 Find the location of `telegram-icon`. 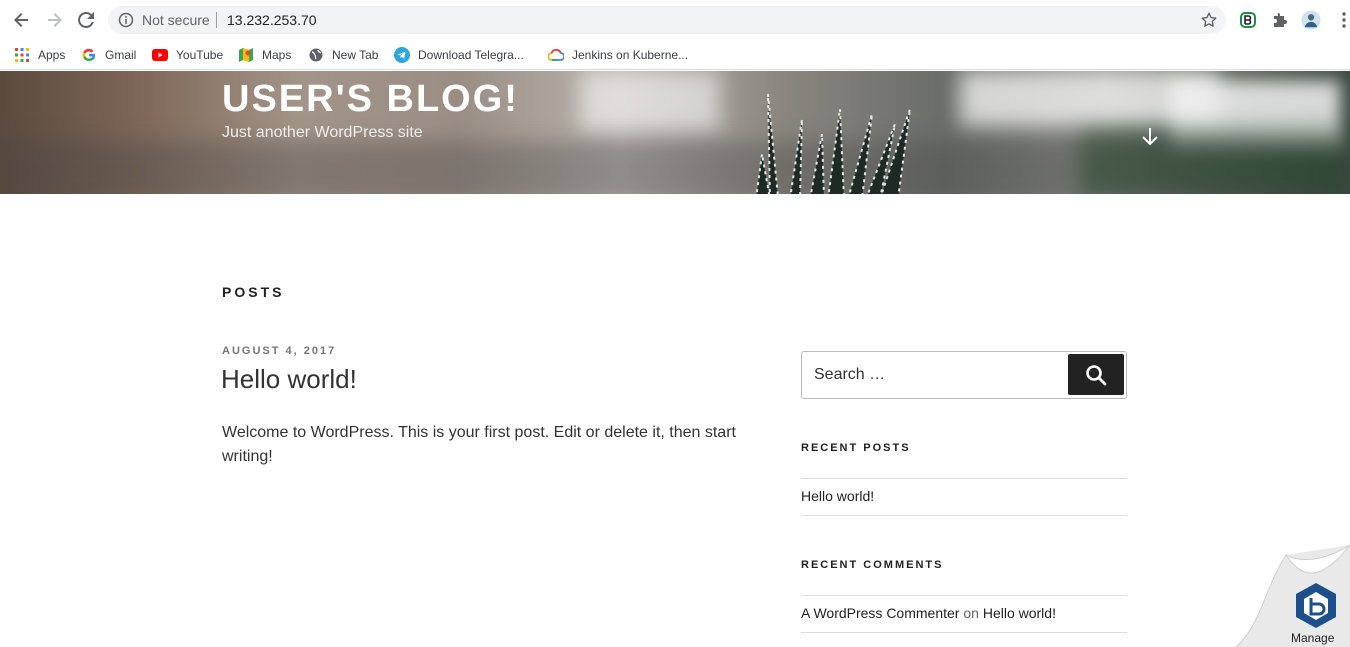

telegram-icon is located at coordinates (402, 55).